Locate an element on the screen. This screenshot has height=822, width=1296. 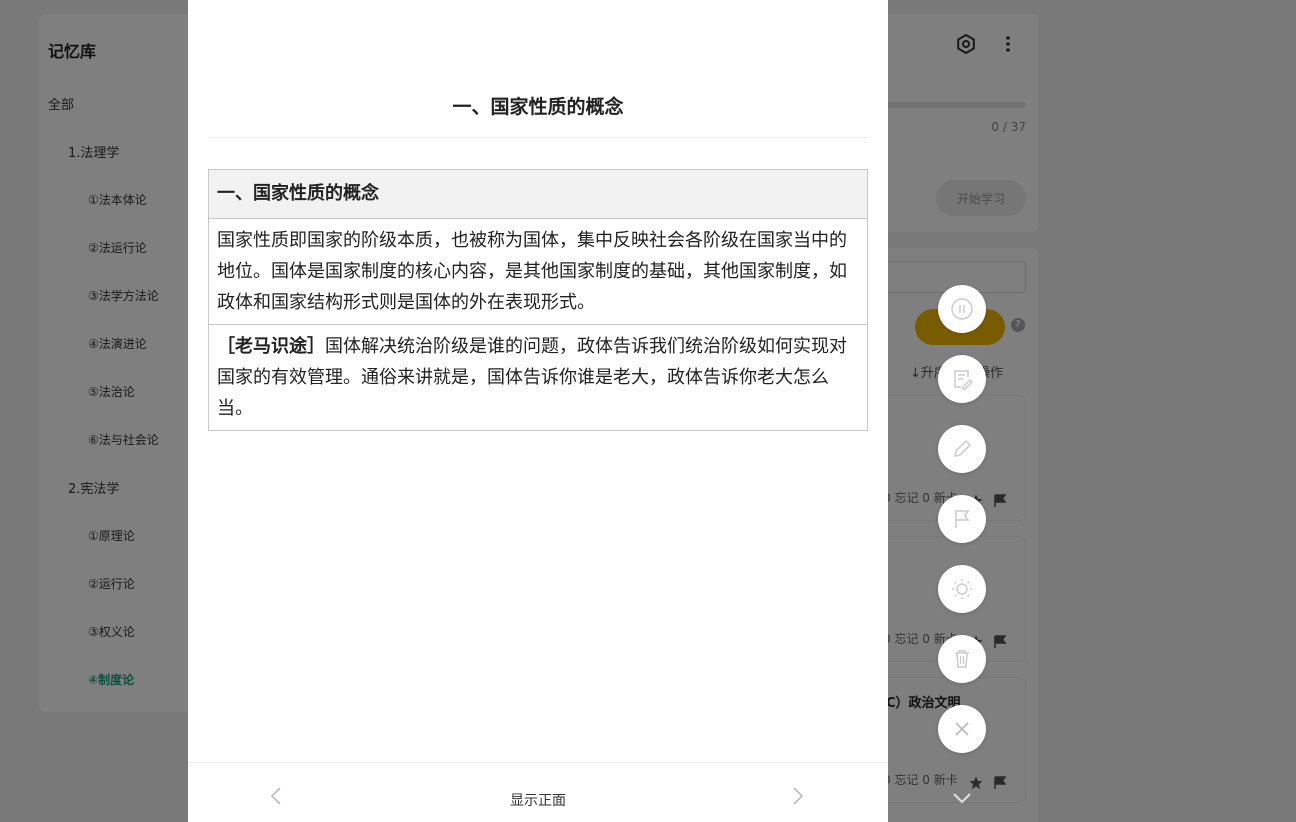
delete-button is located at coordinates (962, 659).